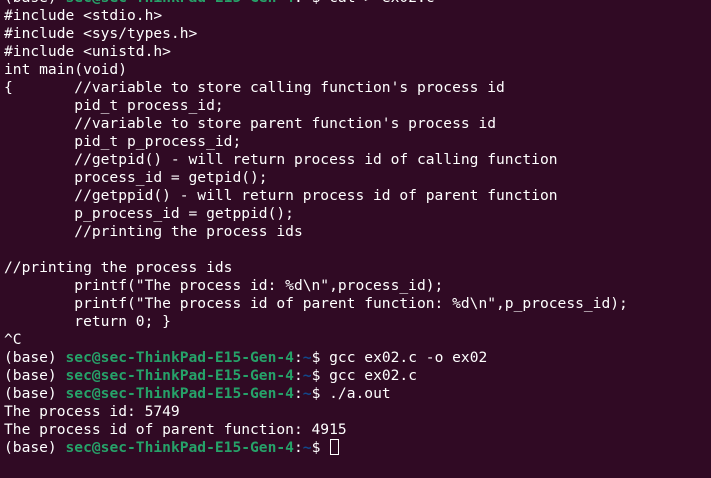  Describe the element at coordinates (316, 178) in the screenshot. I see `output-line: process_id = getpid();` at that location.